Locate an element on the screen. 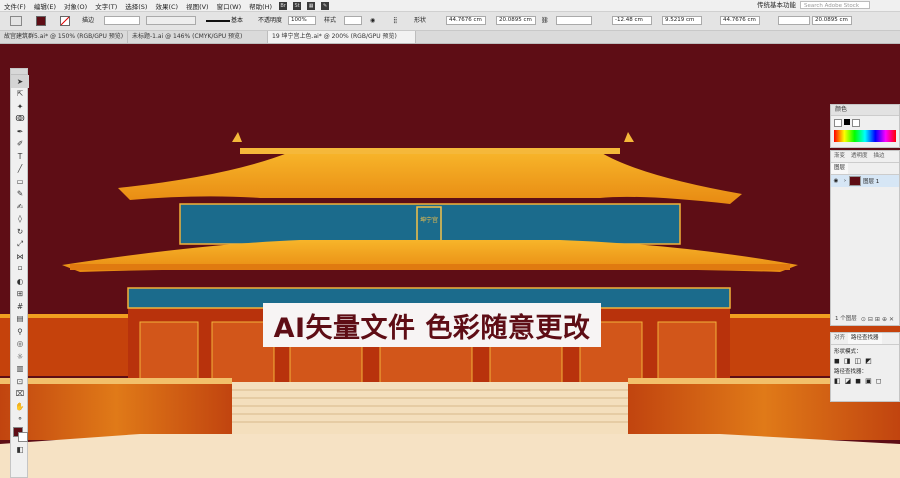  magic-wand-tool-icon: ✦ is located at coordinates (20, 106).